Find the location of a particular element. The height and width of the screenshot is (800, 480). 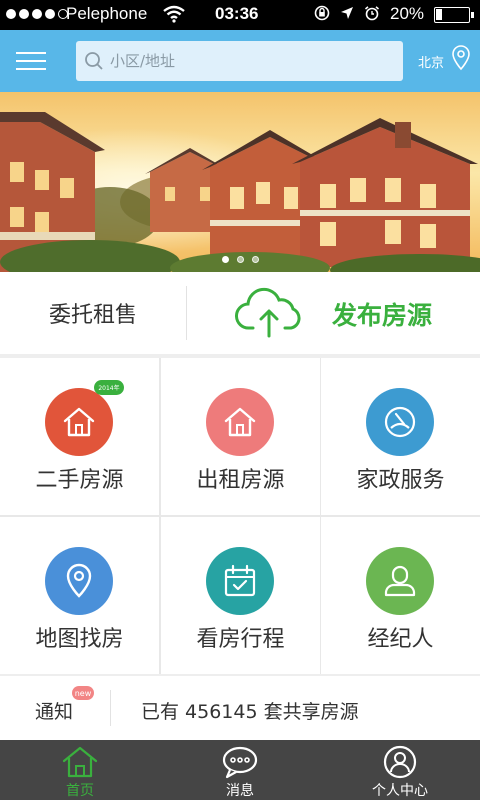

tab-messages: 消息 is located at coordinates (240, 770).